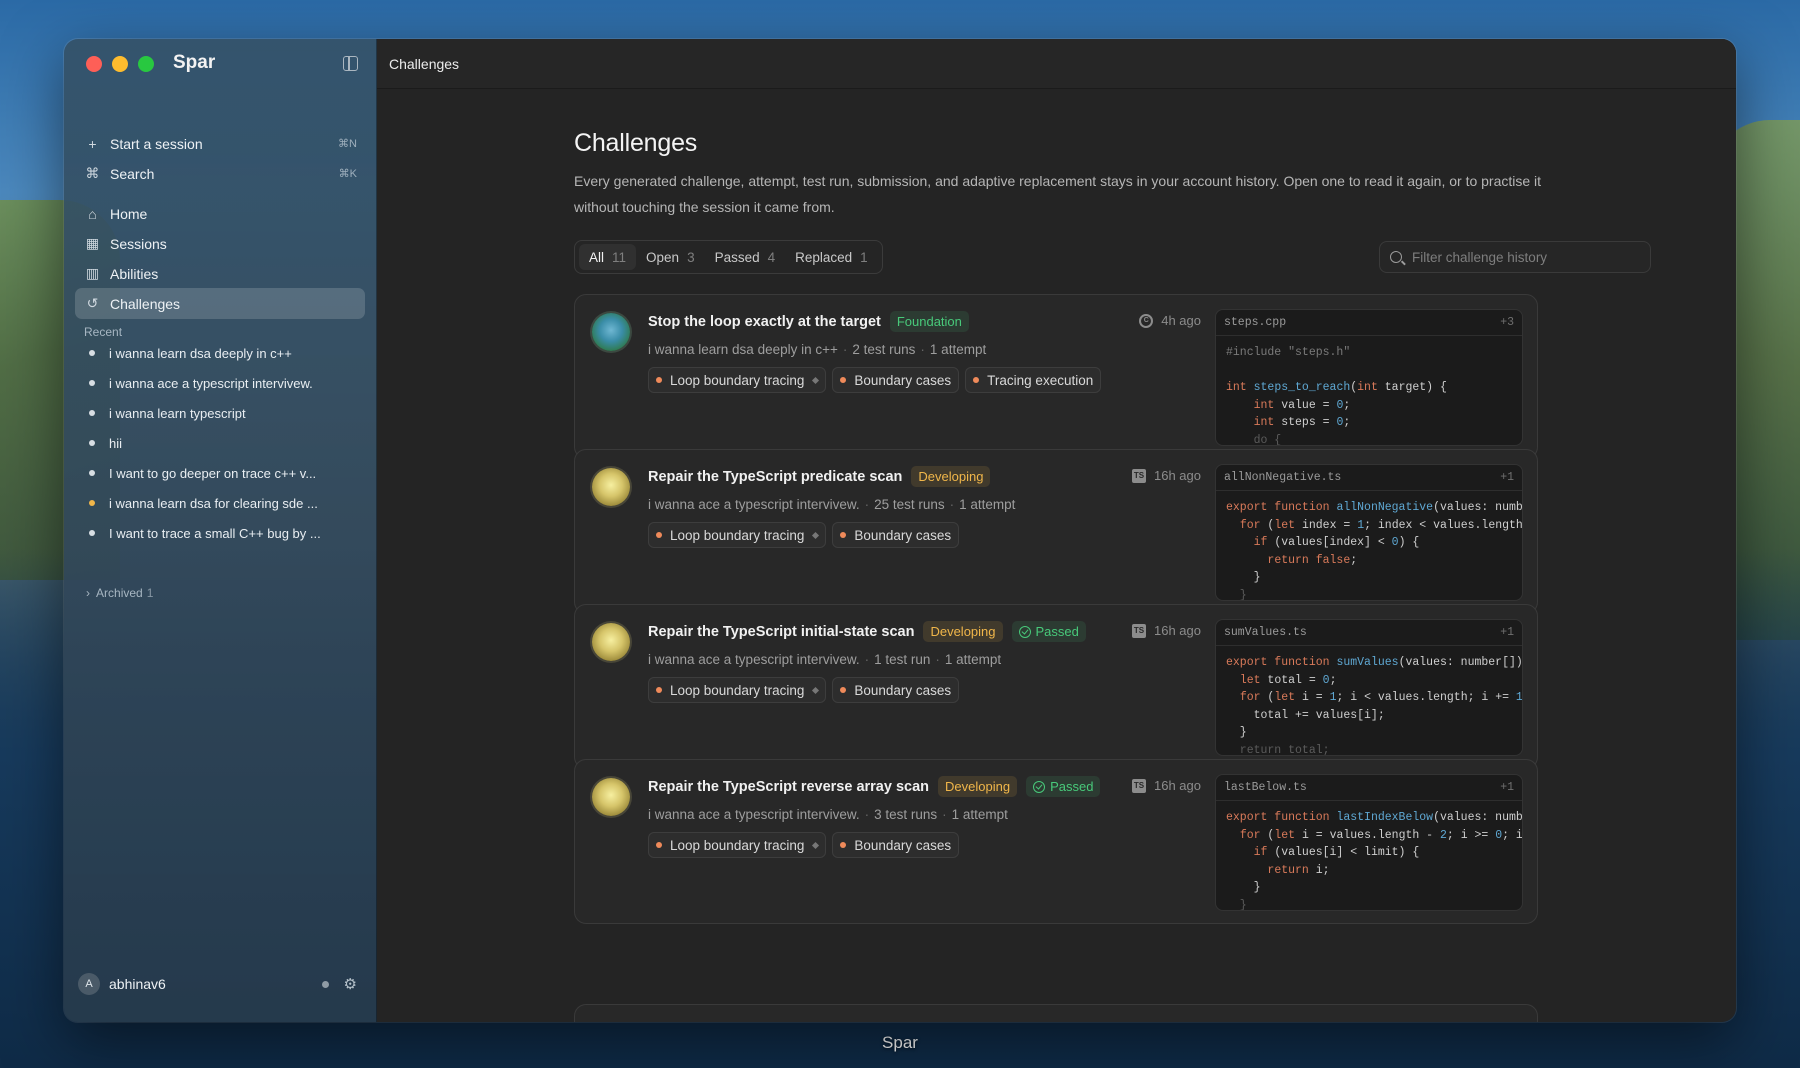 The height and width of the screenshot is (1068, 1800). Describe the element at coordinates (220, 213) in the screenshot. I see `sidebar-item-home: ⌂ Home` at that location.